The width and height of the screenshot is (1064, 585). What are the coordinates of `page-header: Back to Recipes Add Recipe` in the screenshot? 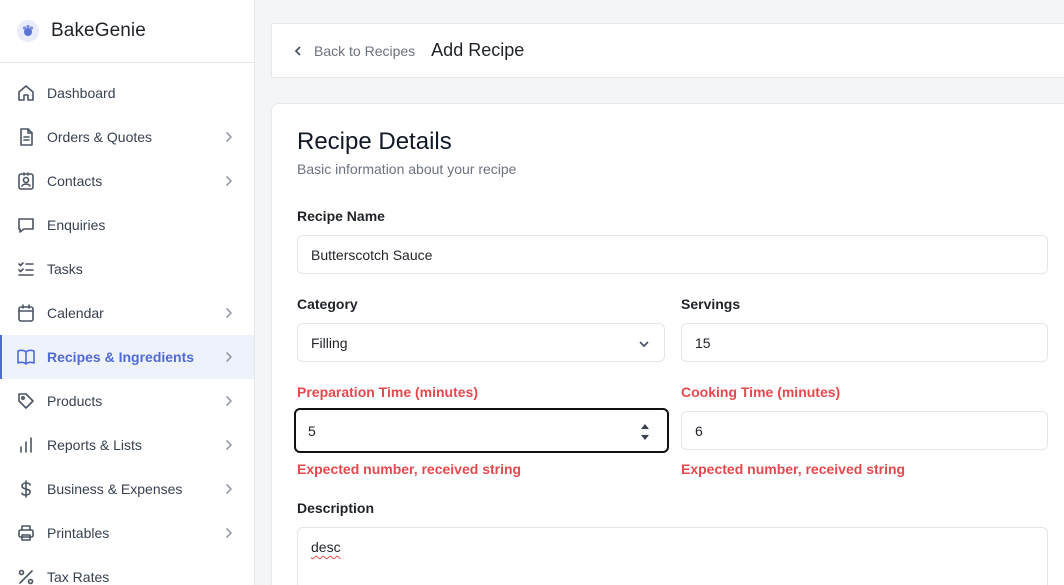 It's located at (667, 50).